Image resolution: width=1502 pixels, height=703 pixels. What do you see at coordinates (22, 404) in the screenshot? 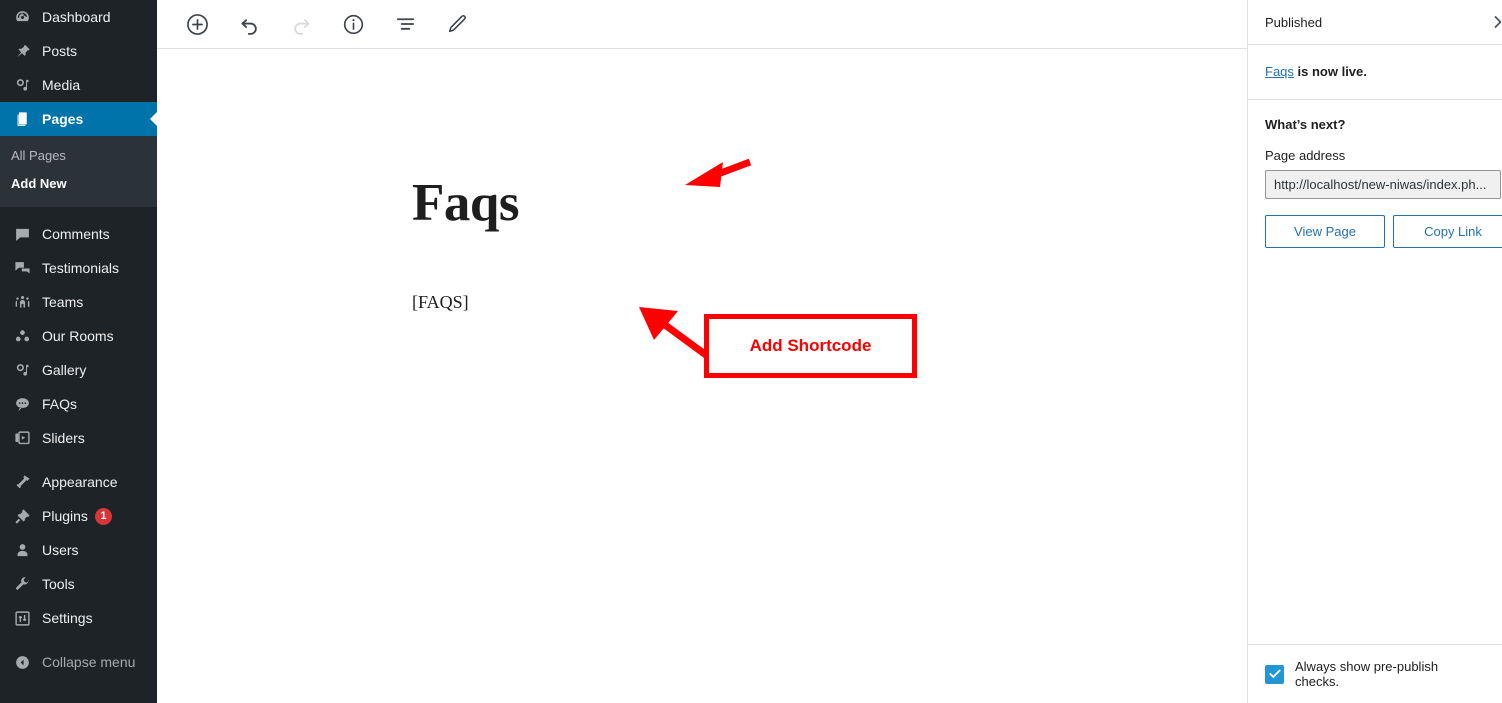
I see `faqs-icon` at bounding box center [22, 404].